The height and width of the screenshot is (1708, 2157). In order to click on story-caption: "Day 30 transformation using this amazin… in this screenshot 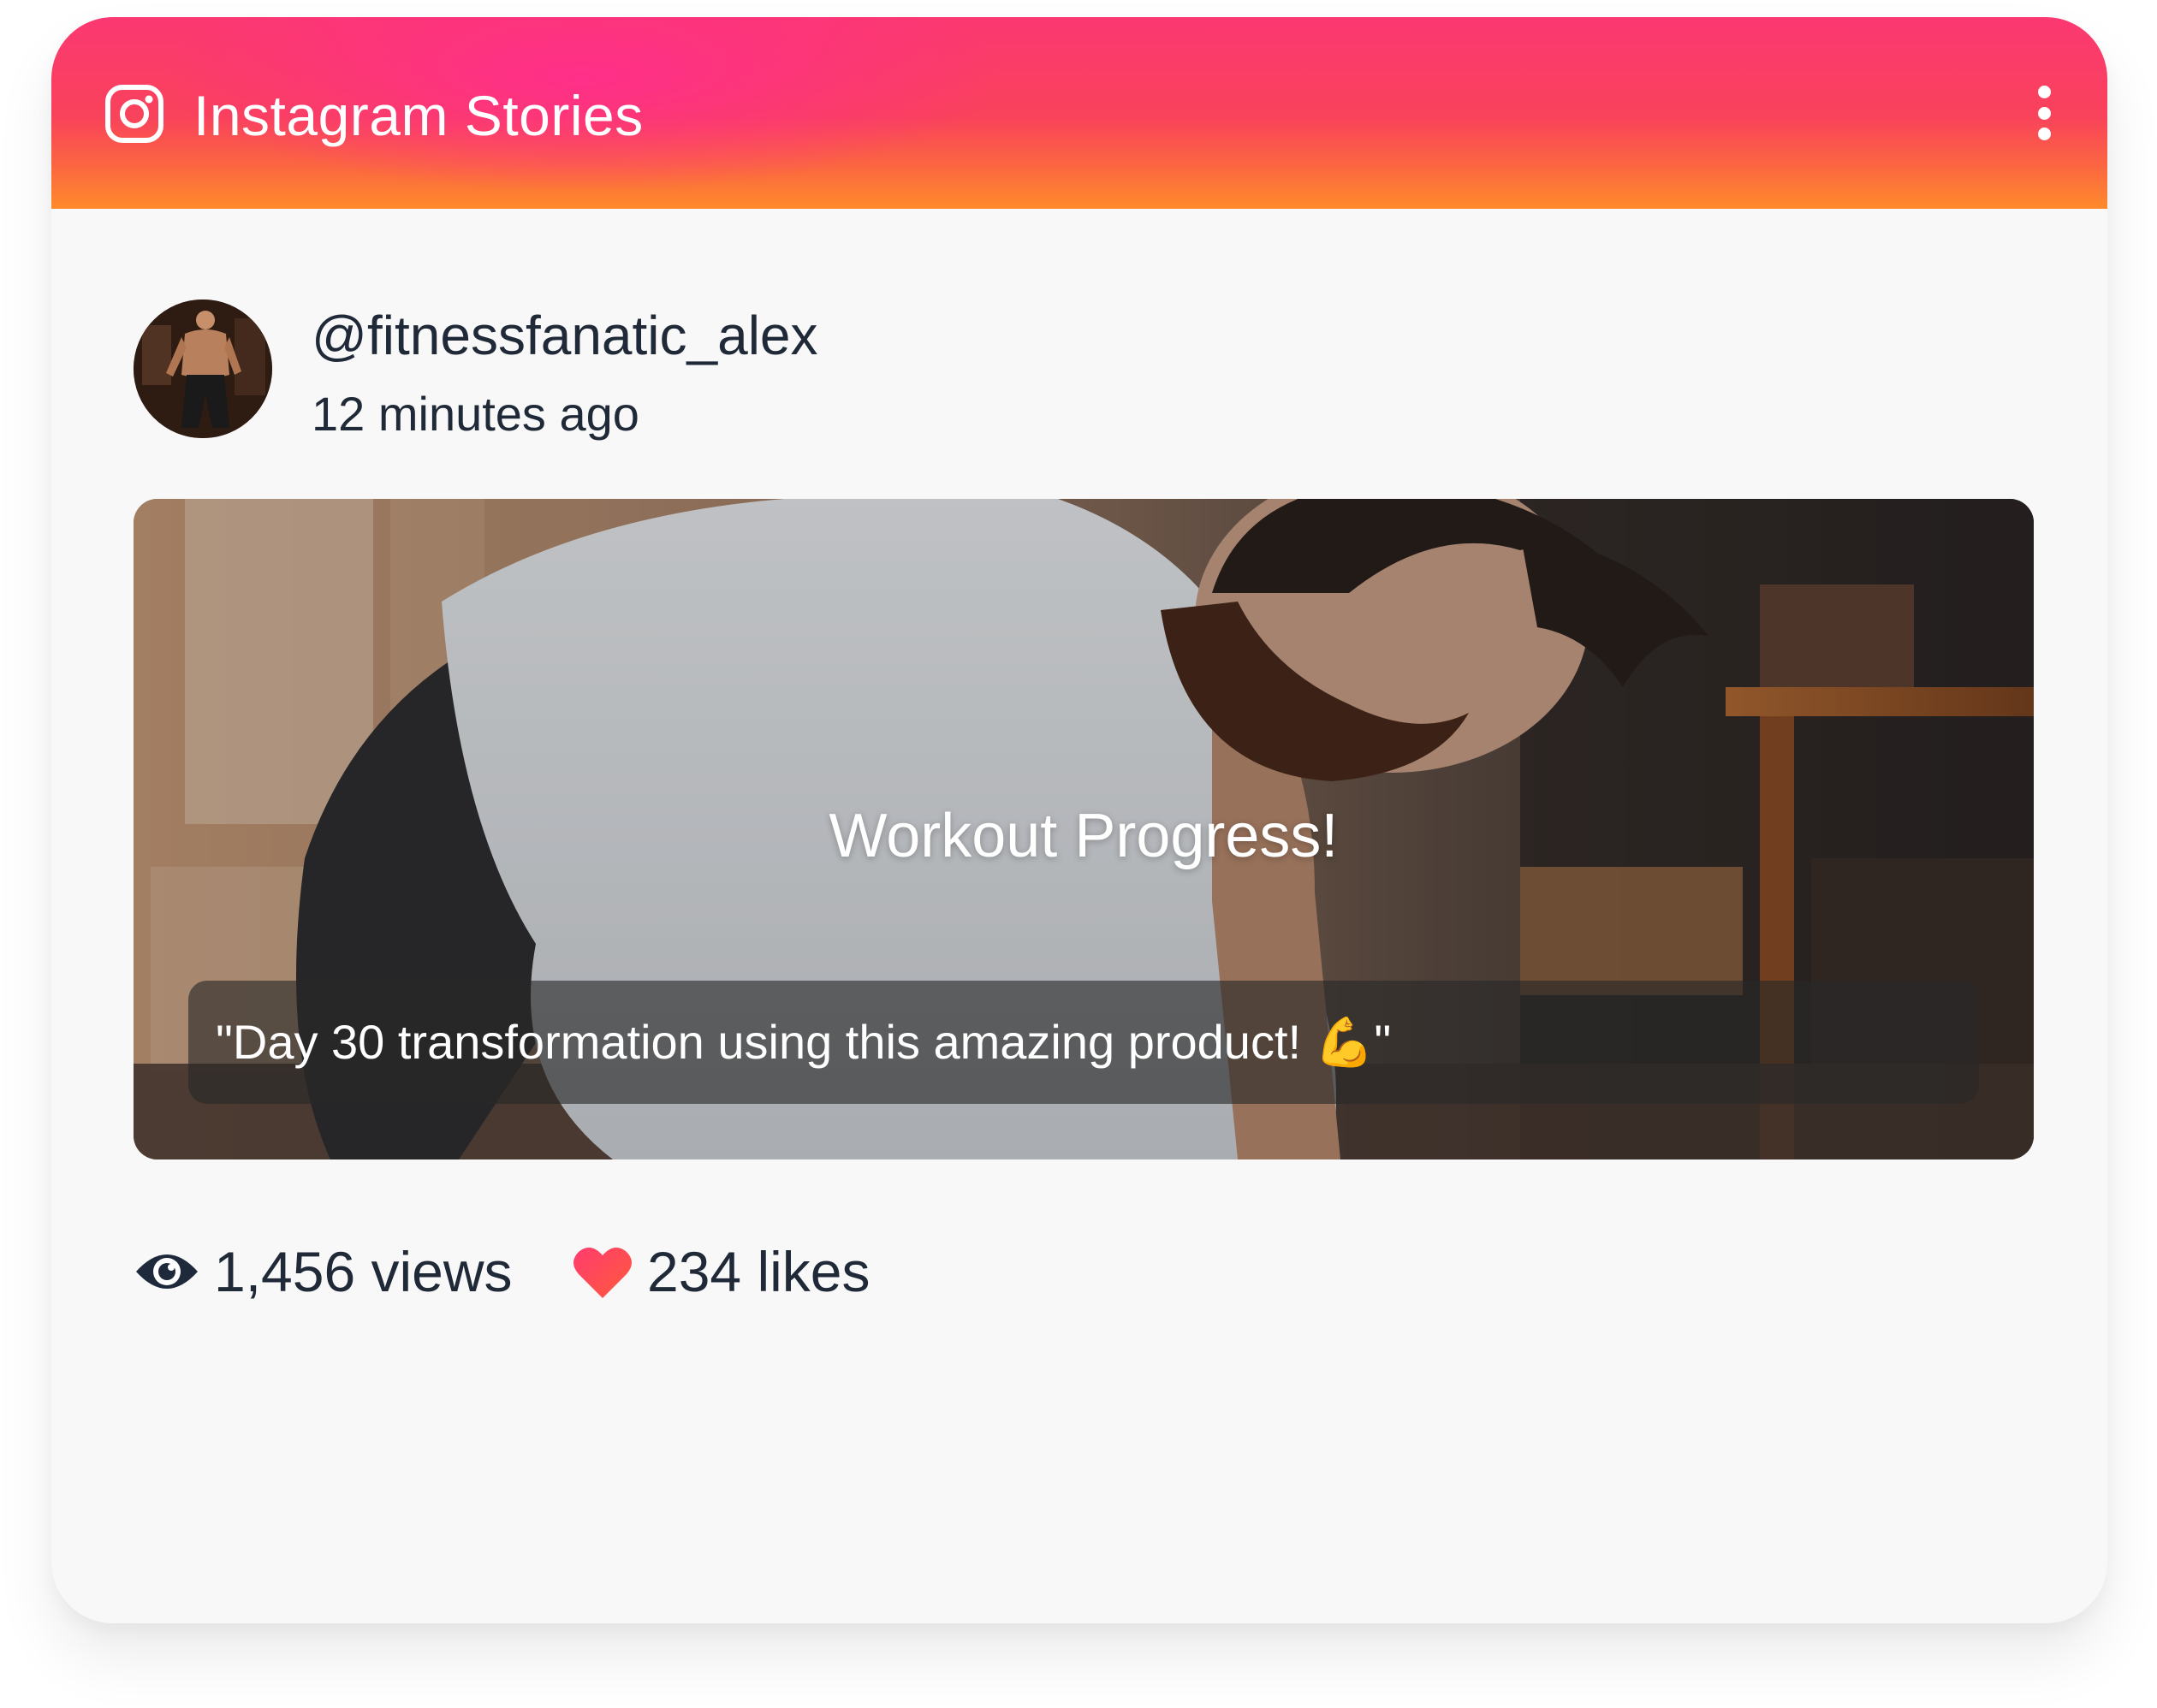, I will do `click(804, 1042)`.